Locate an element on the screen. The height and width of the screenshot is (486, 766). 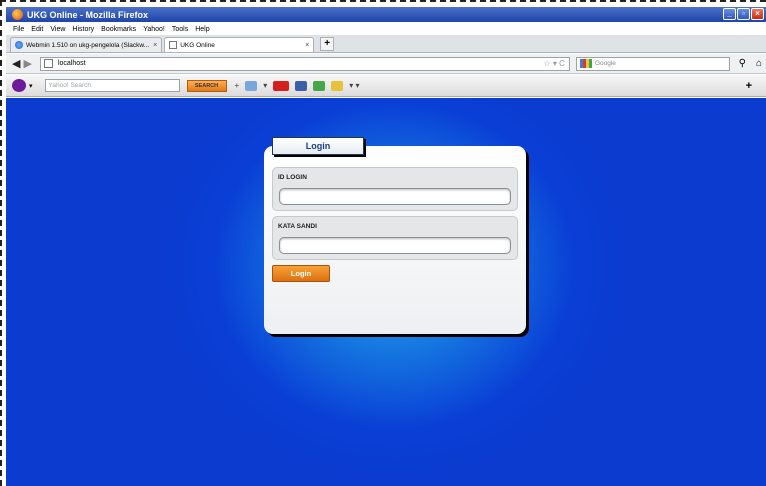
firefox-icon is located at coordinates (17, 14).